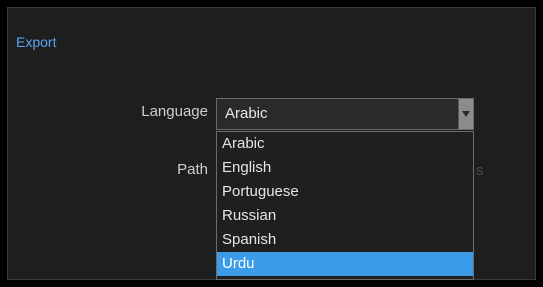 Image resolution: width=543 pixels, height=287 pixels. What do you see at coordinates (246, 113) in the screenshot?
I see `language-selected-value: Arabic` at bounding box center [246, 113].